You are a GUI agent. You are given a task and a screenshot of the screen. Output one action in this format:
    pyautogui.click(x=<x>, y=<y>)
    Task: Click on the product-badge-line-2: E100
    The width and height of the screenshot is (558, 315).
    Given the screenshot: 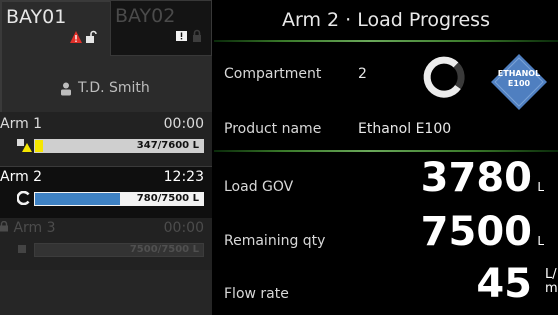 What is the action you would take?
    pyautogui.click(x=519, y=83)
    